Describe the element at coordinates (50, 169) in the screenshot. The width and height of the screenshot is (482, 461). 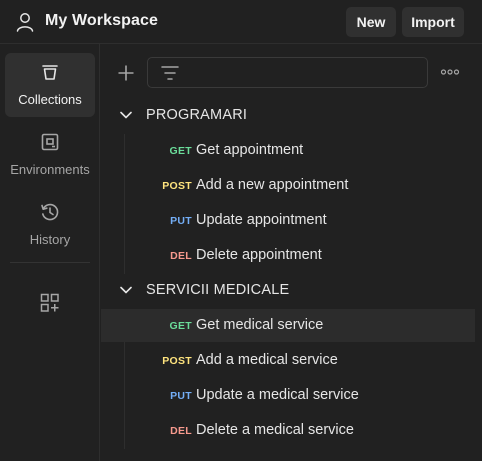
I see `sidebar-item-label: Environments` at that location.